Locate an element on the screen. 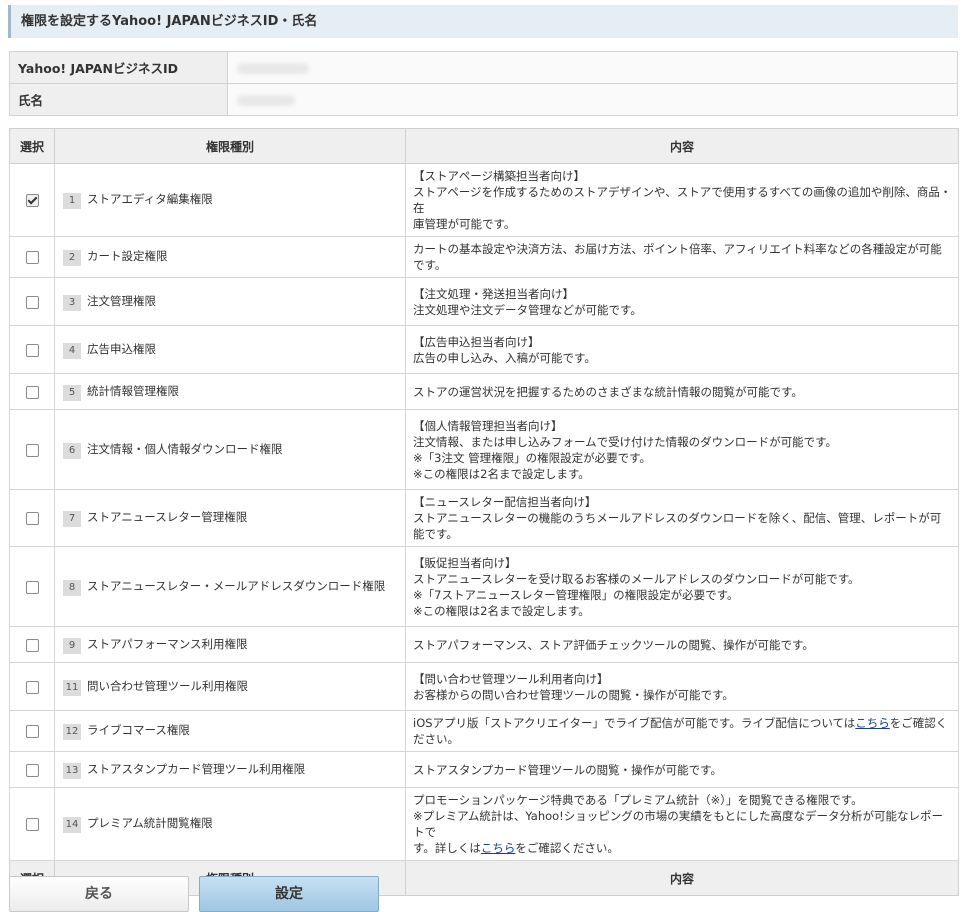 Image resolution: width=966 pixels, height=912 pixels. business-id-label: Yahoo! JAPANビジネスID is located at coordinates (118, 67).